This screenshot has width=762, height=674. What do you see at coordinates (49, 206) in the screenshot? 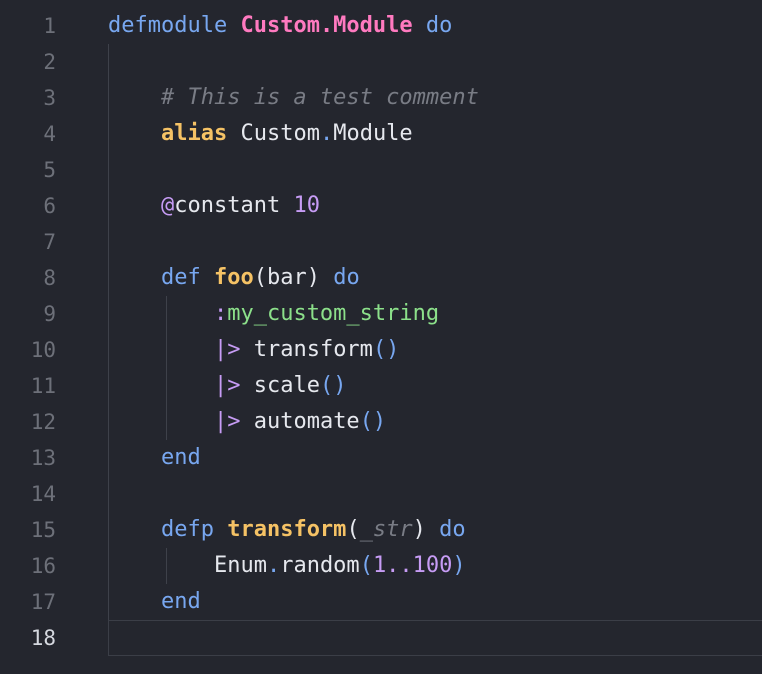
I see `line-number: 6` at bounding box center [49, 206].